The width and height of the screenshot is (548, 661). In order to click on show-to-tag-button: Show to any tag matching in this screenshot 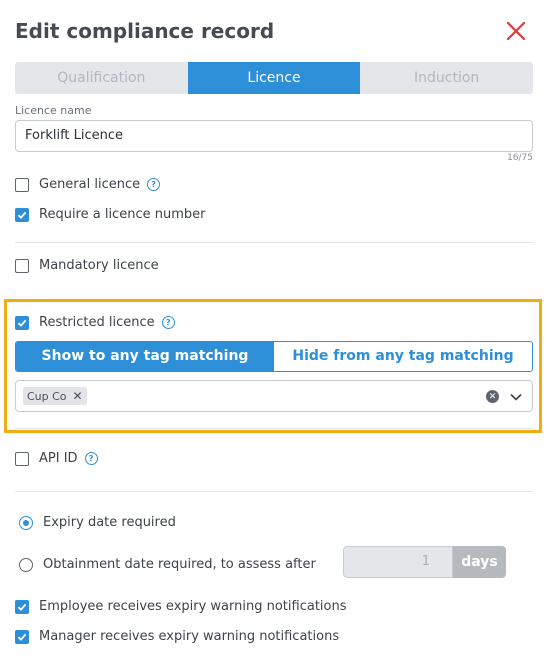, I will do `click(145, 356)`.